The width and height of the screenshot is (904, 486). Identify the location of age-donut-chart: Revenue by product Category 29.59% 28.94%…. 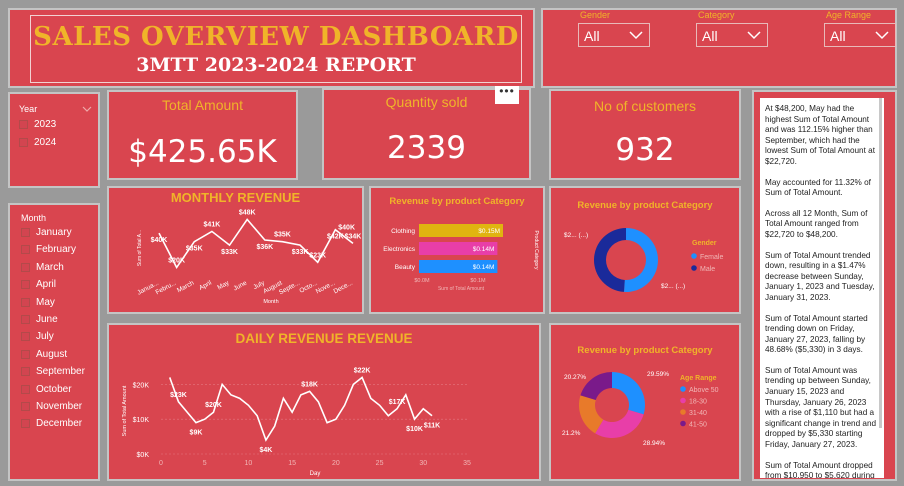
(645, 402).